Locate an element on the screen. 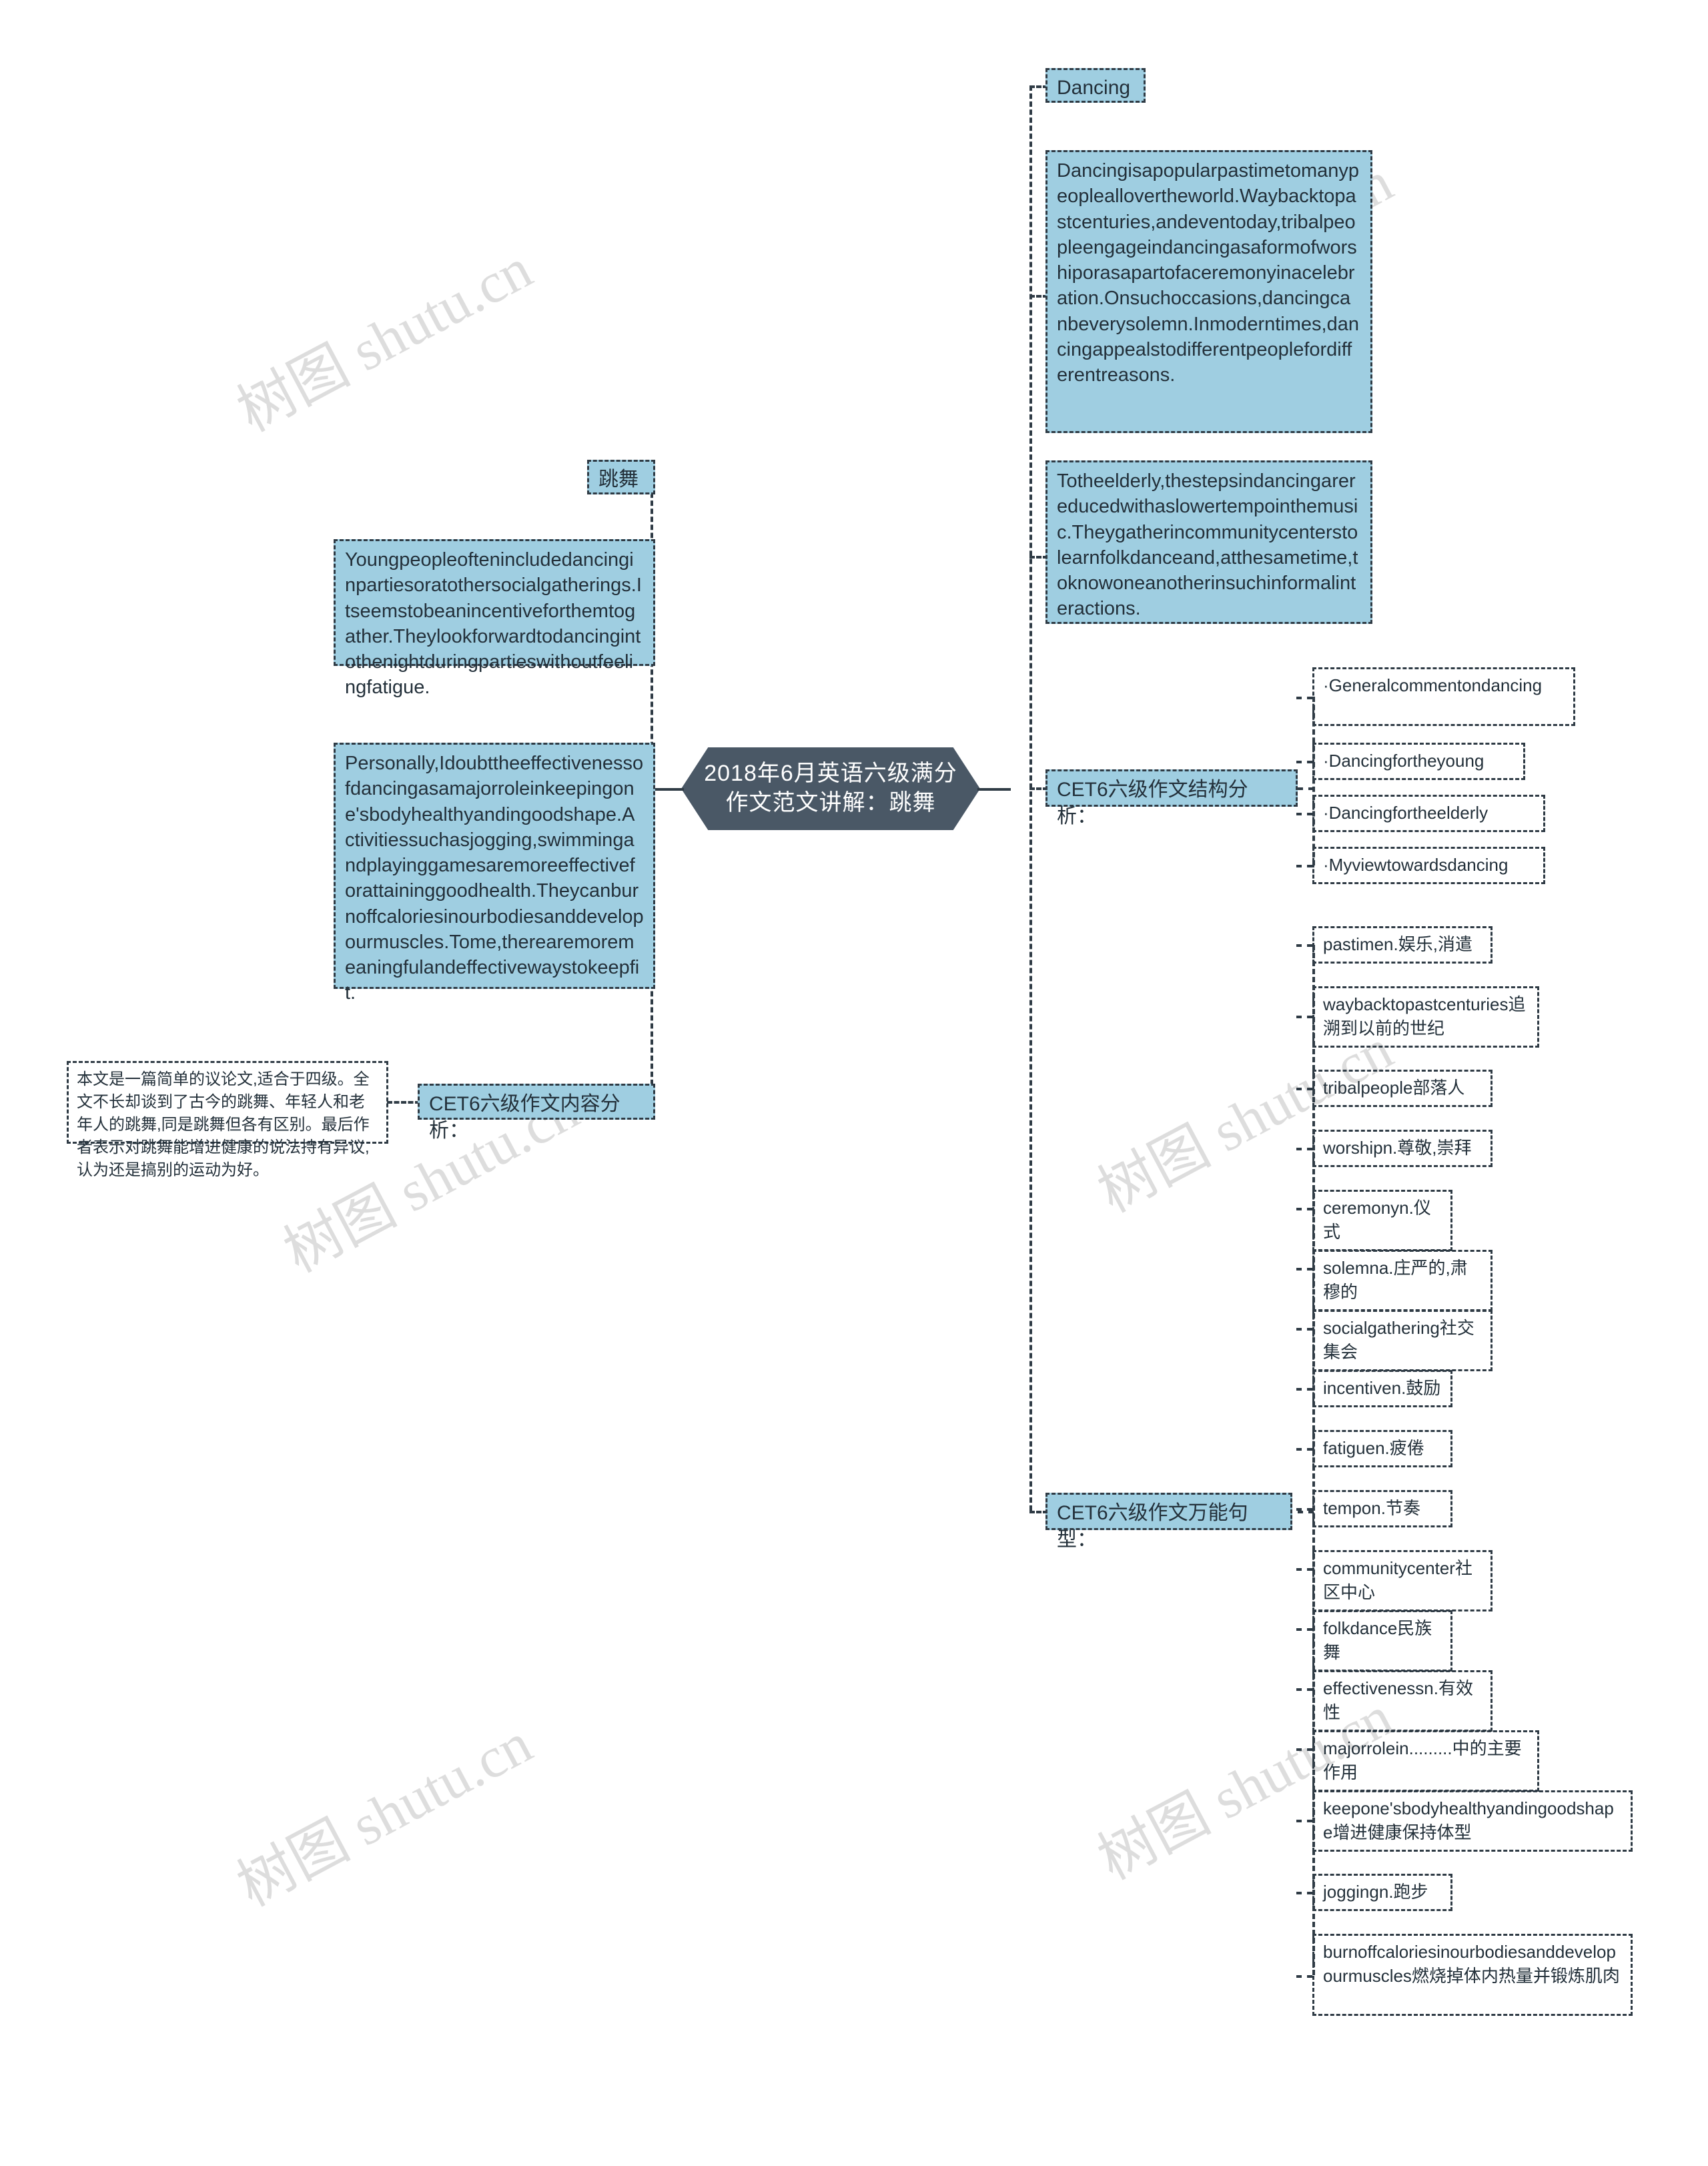  sentence-pattern-item: pastimen.娱乐,消遣 is located at coordinates (1402, 945).